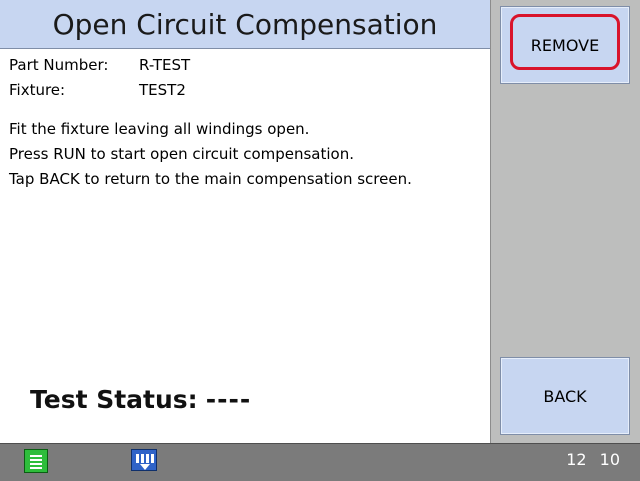 The width and height of the screenshot is (640, 481). I want to click on fixture-value: TEST2, so click(162, 90).